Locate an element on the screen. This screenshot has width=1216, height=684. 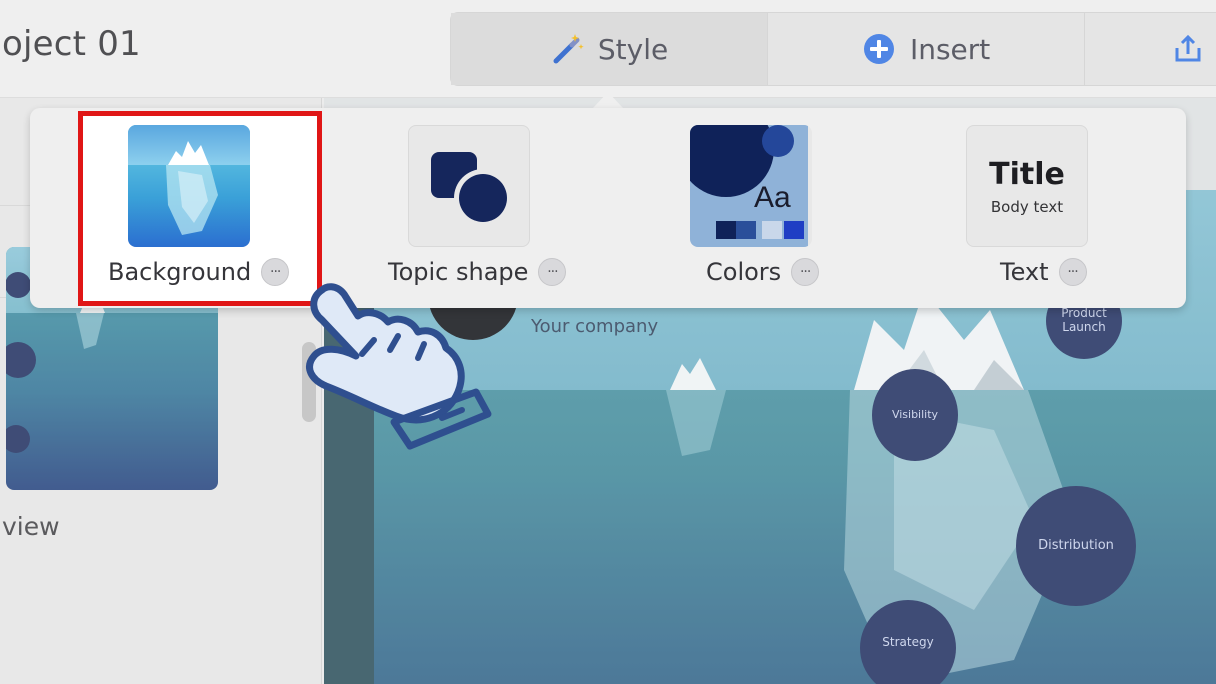
text-preview-body: Body text is located at coordinates (1027, 206).